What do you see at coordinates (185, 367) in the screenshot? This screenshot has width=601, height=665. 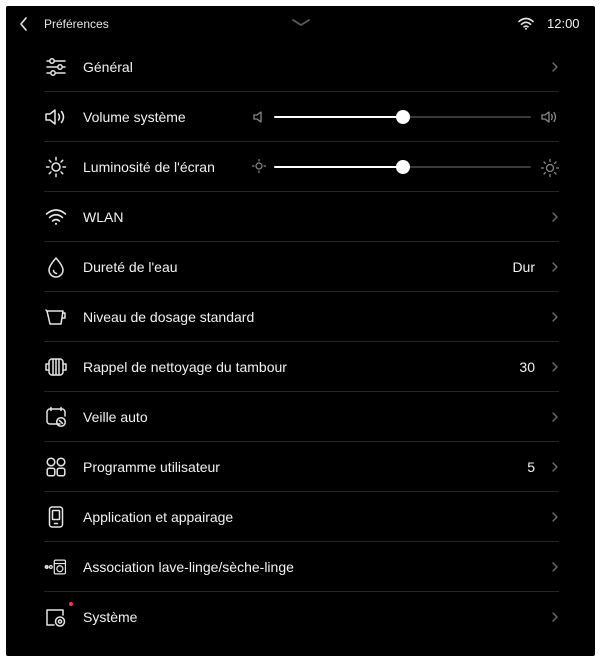 I see `row-label: Rappel de nettoyage du tambour` at bounding box center [185, 367].